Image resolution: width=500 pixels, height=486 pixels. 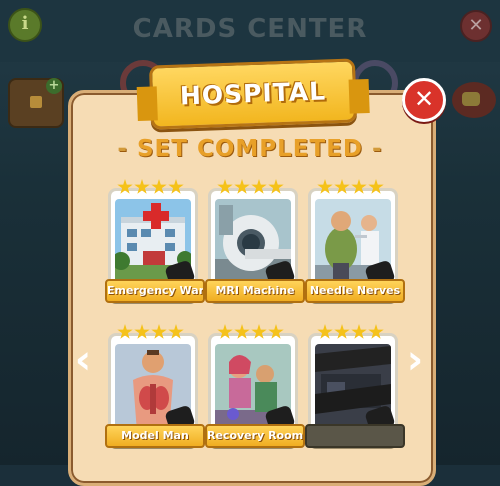 I want to click on card-obscured, so click(x=355, y=386).